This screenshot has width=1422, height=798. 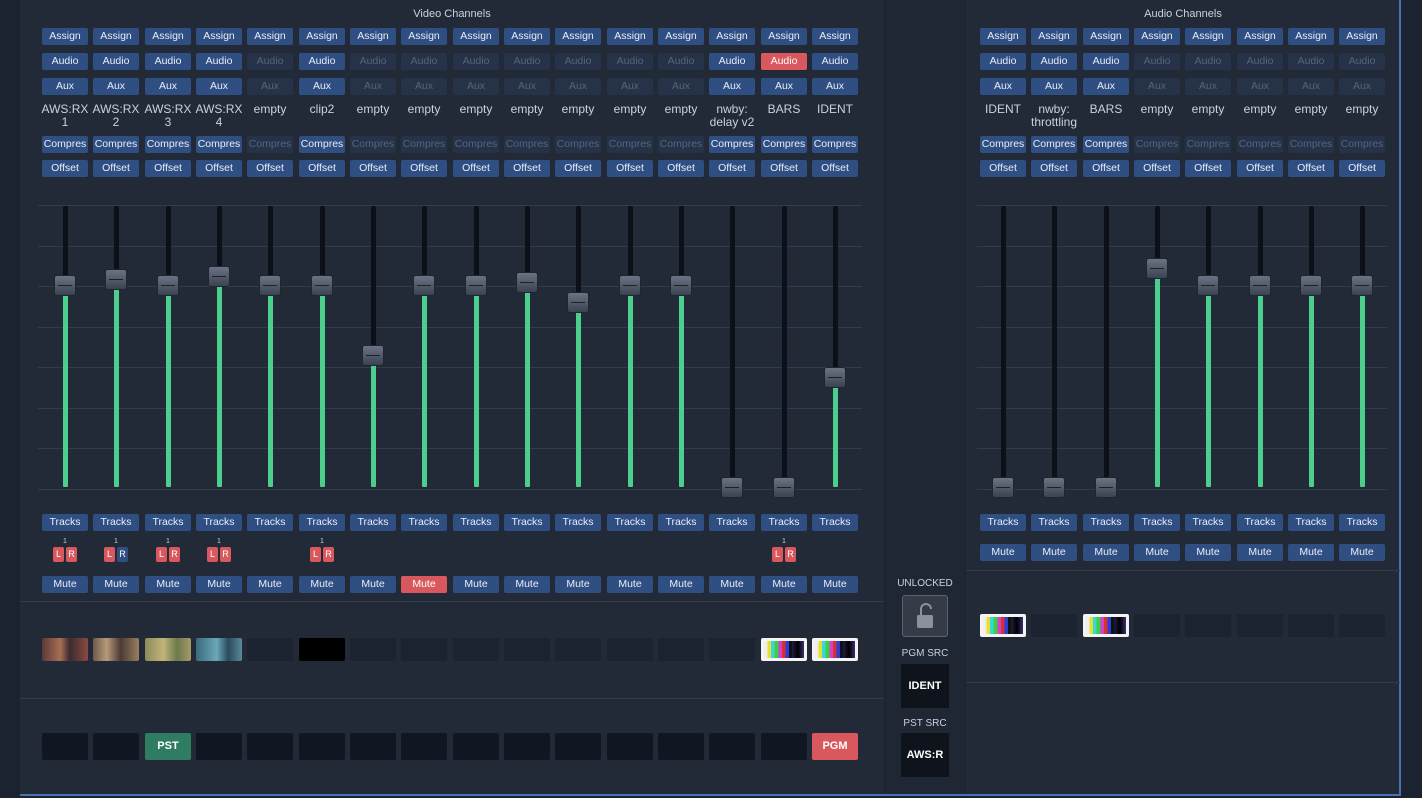 What do you see at coordinates (168, 746) in the screenshot?
I see `tally-button: PST` at bounding box center [168, 746].